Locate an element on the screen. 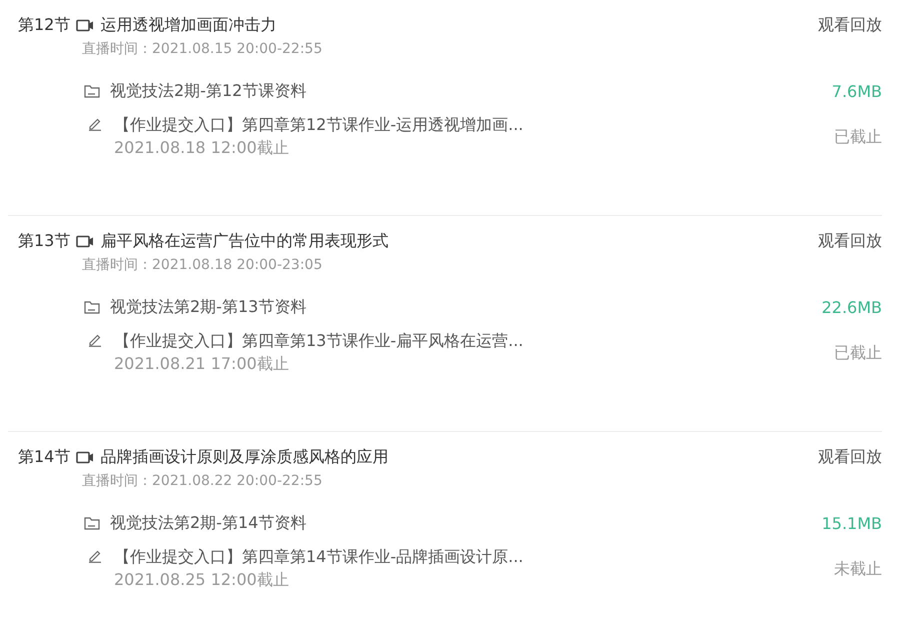  file-size: 22.6MB is located at coordinates (852, 307).